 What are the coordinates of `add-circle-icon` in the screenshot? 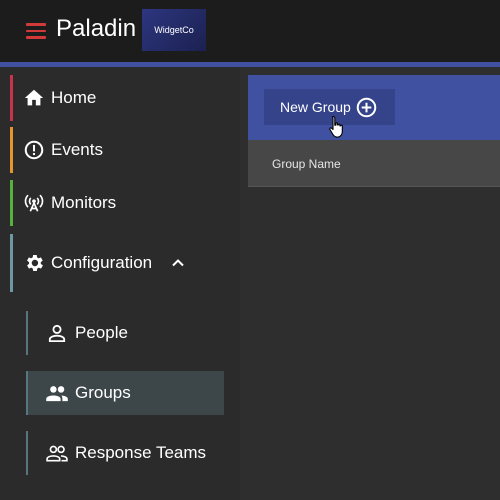 It's located at (366, 107).